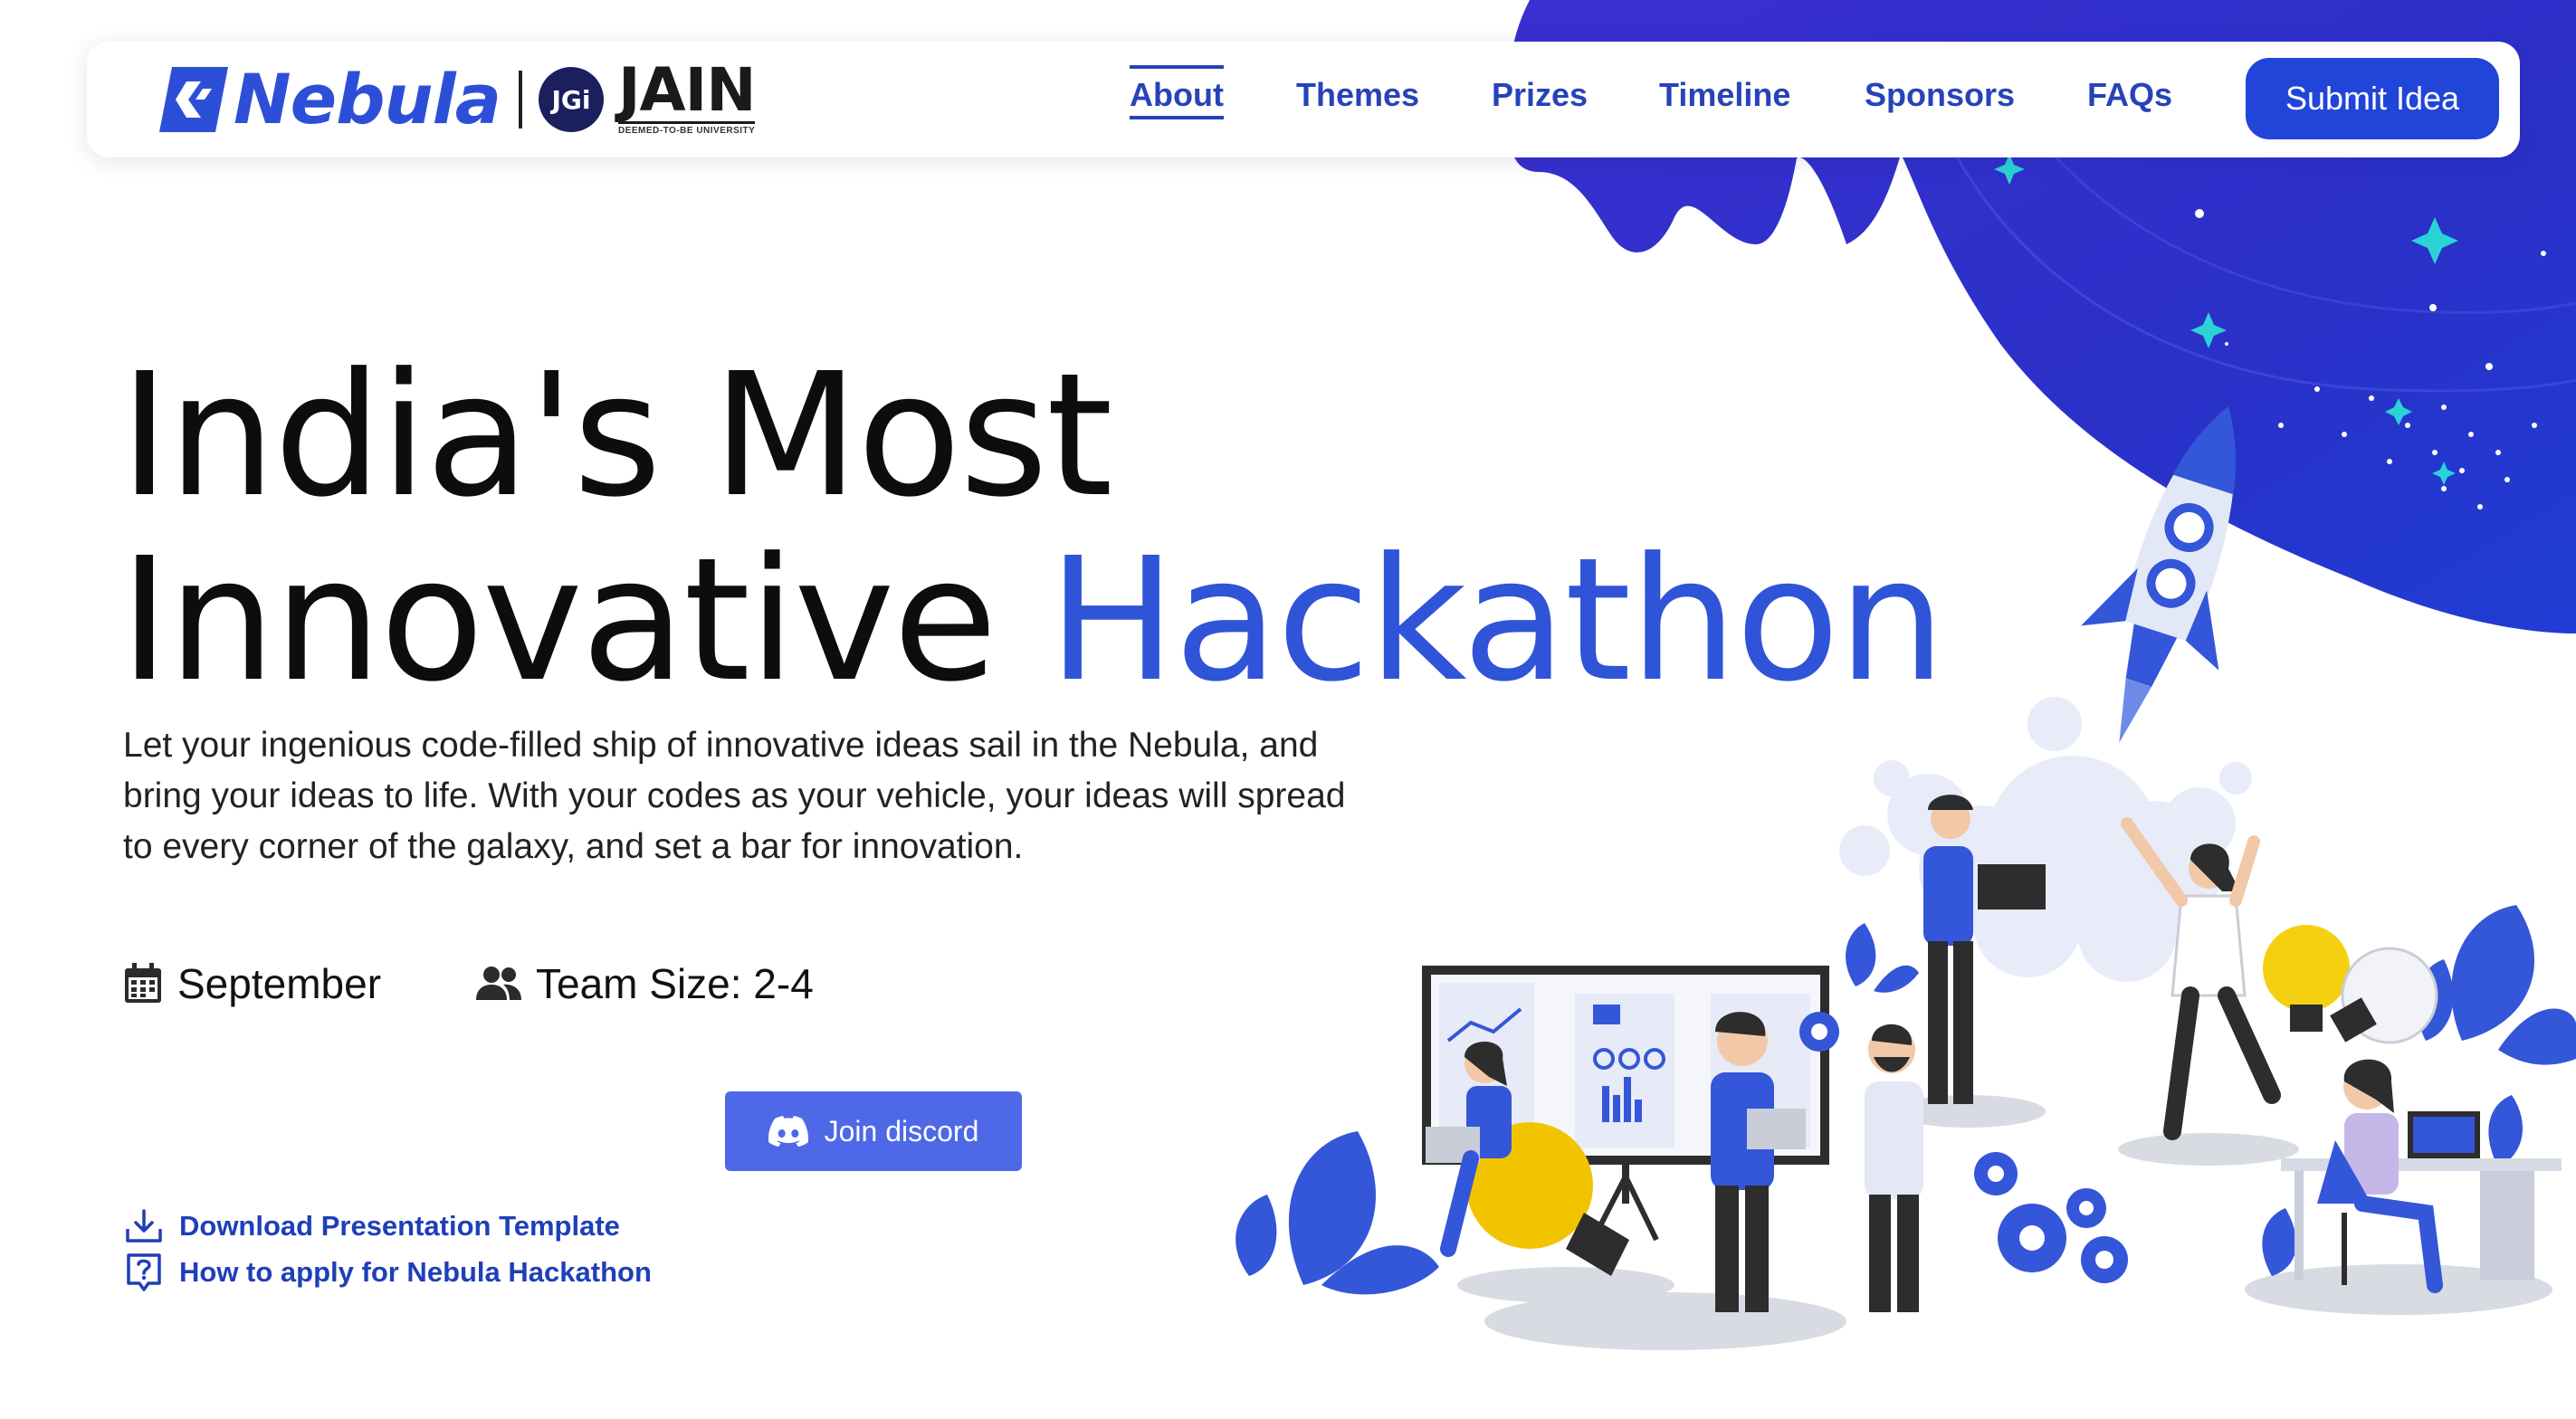 Image resolution: width=2576 pixels, height=1419 pixels. I want to click on nav-themes: Themes, so click(1357, 95).